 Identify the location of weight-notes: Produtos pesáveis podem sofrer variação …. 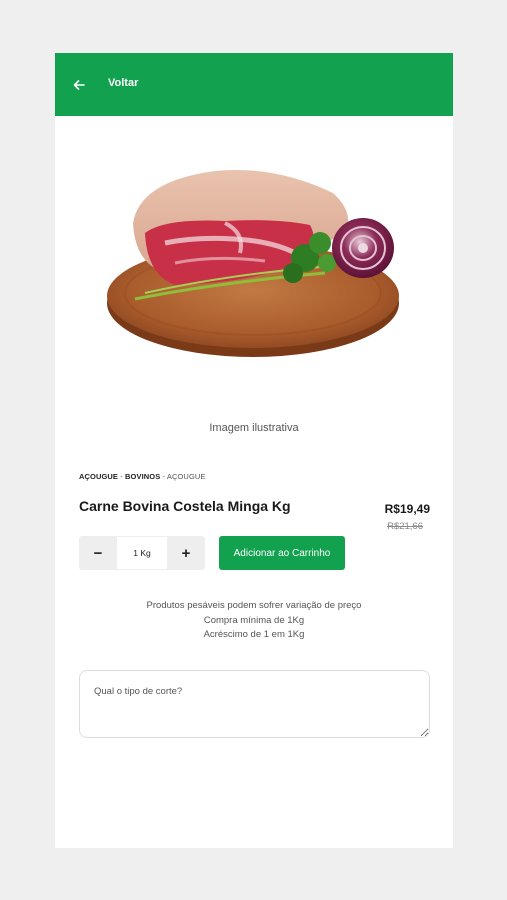
(254, 621).